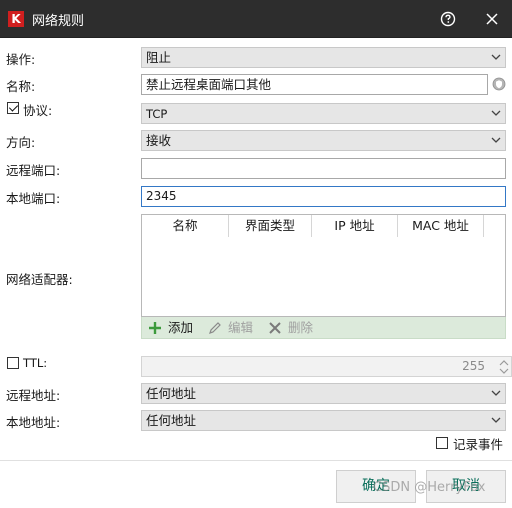  Describe the element at coordinates (270, 226) in the screenshot. I see `column-header-interface-type: 界面类型` at that location.